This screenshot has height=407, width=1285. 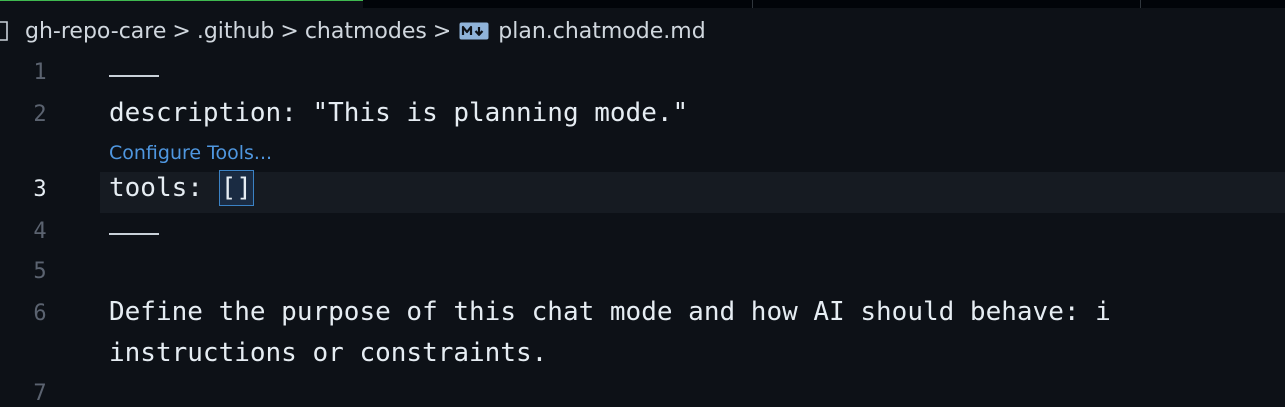 What do you see at coordinates (642, 4) in the screenshot?
I see `tab-strip` at bounding box center [642, 4].